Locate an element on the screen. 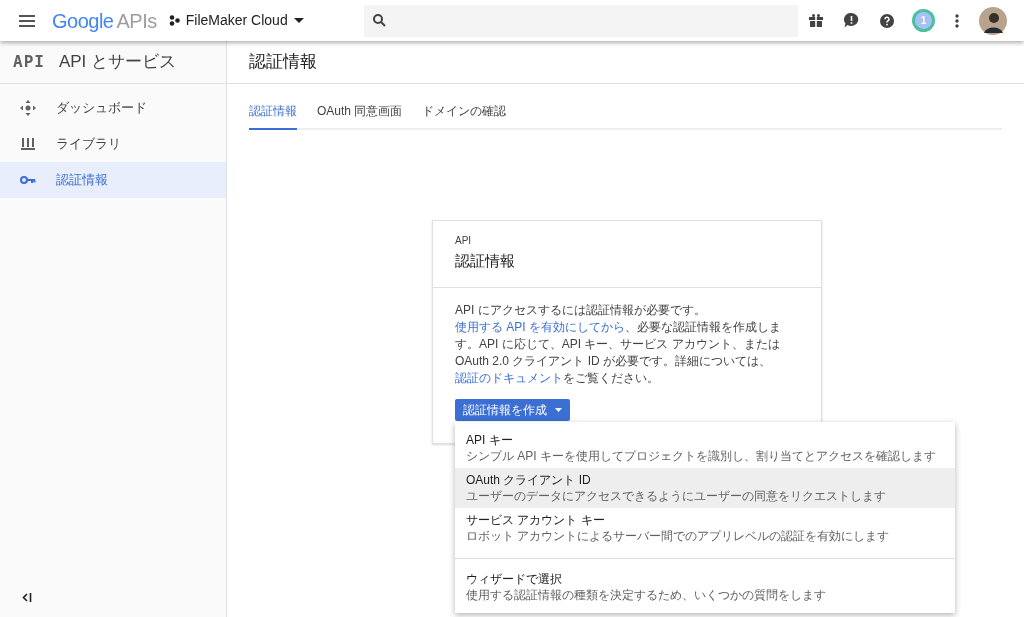  card-title: 認証情報 is located at coordinates (485, 261).